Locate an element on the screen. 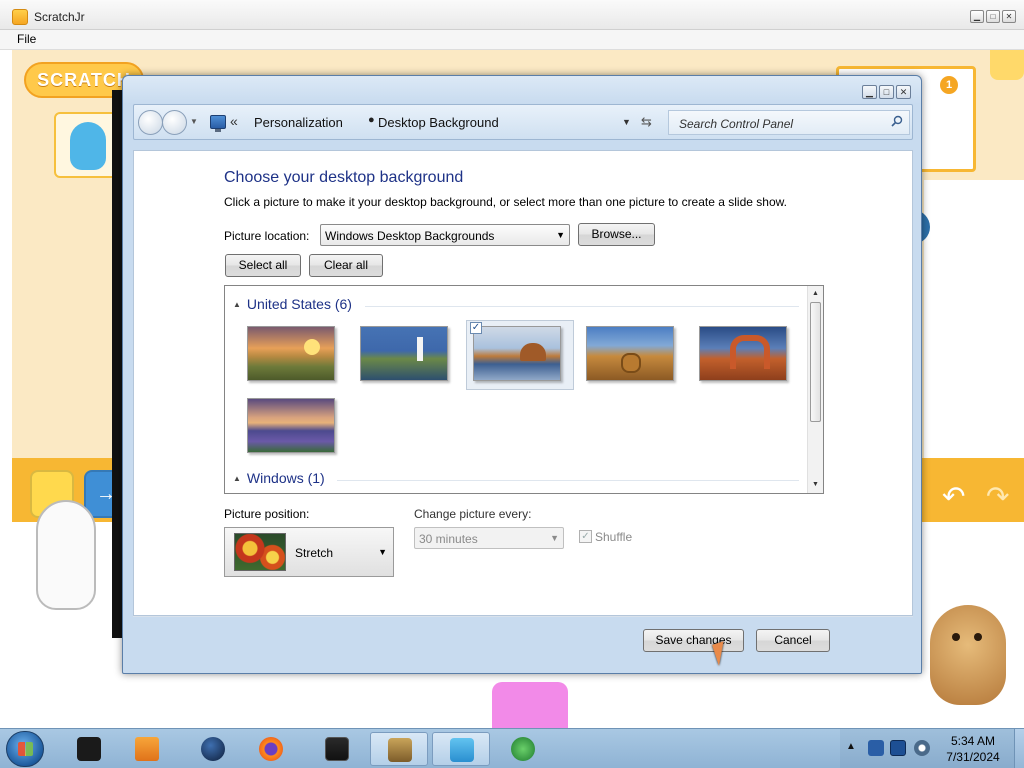 This screenshot has width=1024, height=768. display-icon is located at coordinates (898, 748).